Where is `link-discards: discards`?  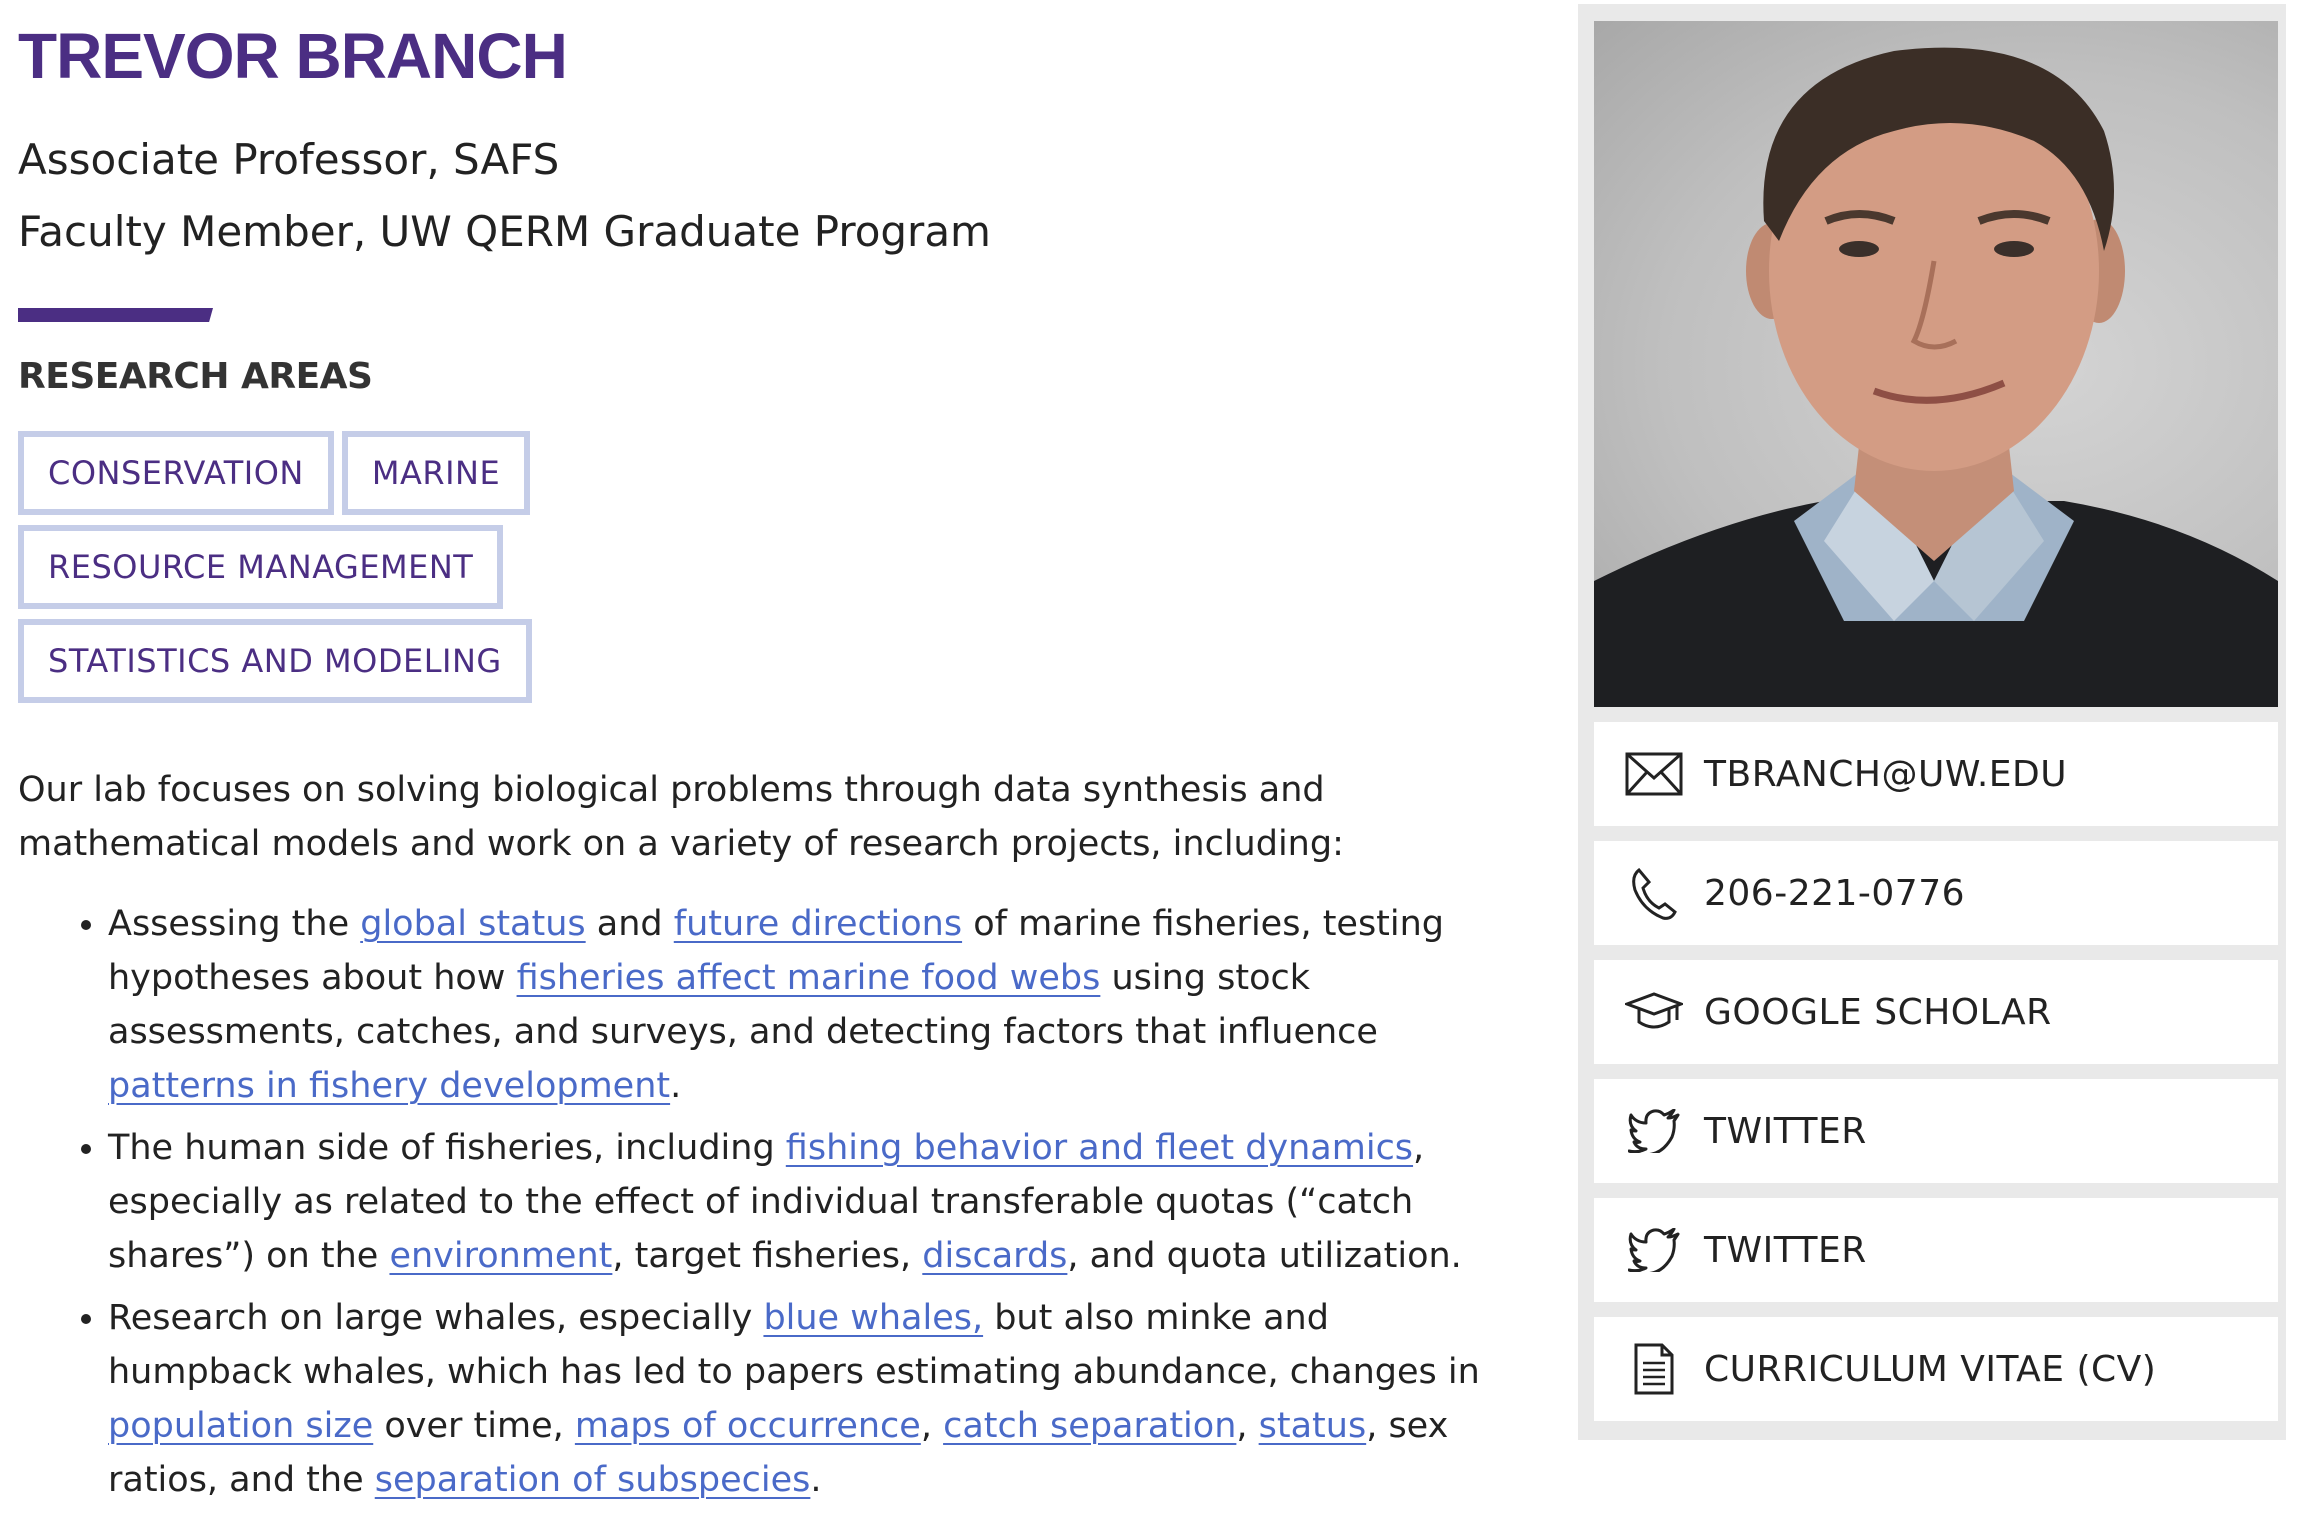
link-discards: discards is located at coordinates (994, 1256).